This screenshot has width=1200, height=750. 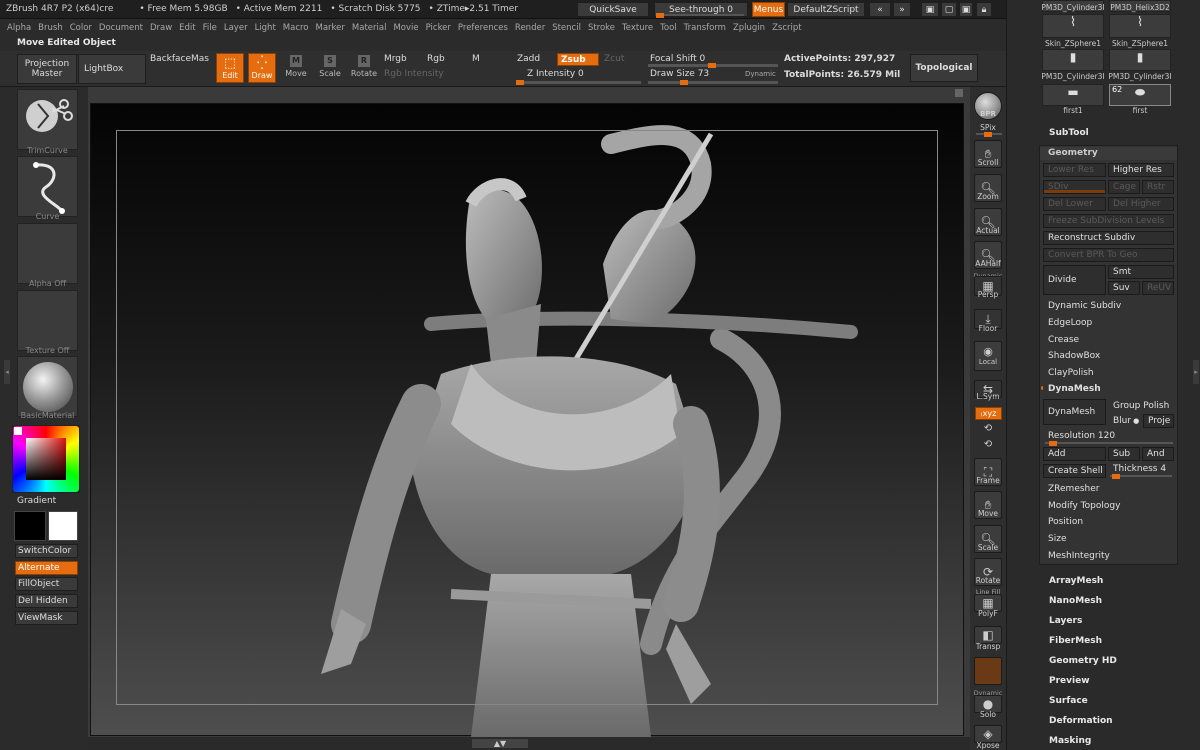 What do you see at coordinates (296, 28) in the screenshot?
I see `menu-macro: Macro` at bounding box center [296, 28].